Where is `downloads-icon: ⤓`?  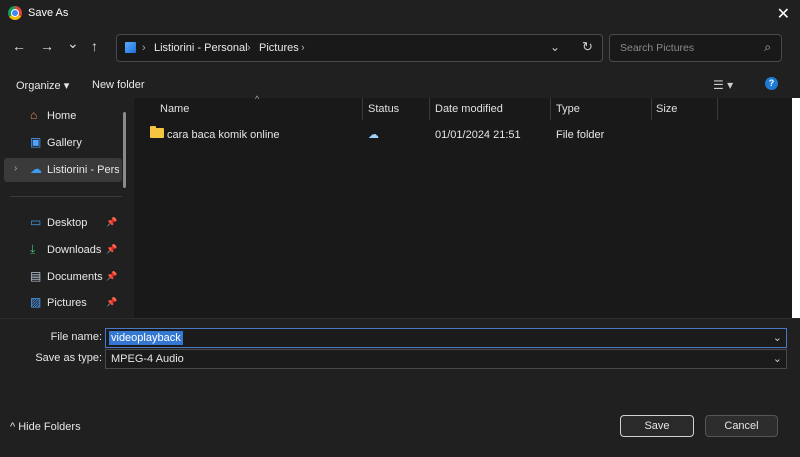 downloads-icon: ⤓ is located at coordinates (33, 249).